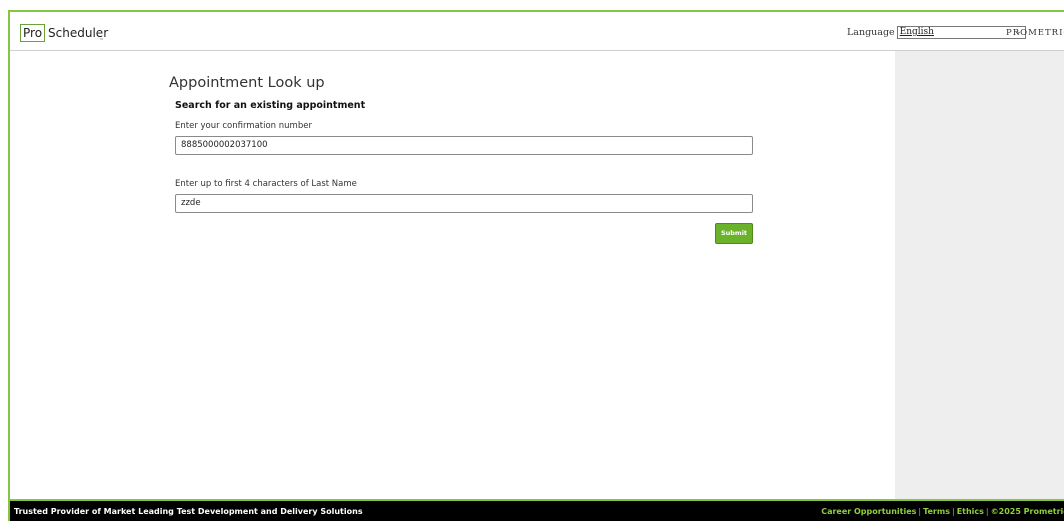 The width and height of the screenshot is (1064, 521). Describe the element at coordinates (936, 511) in the screenshot. I see `terms-link: Terms` at that location.